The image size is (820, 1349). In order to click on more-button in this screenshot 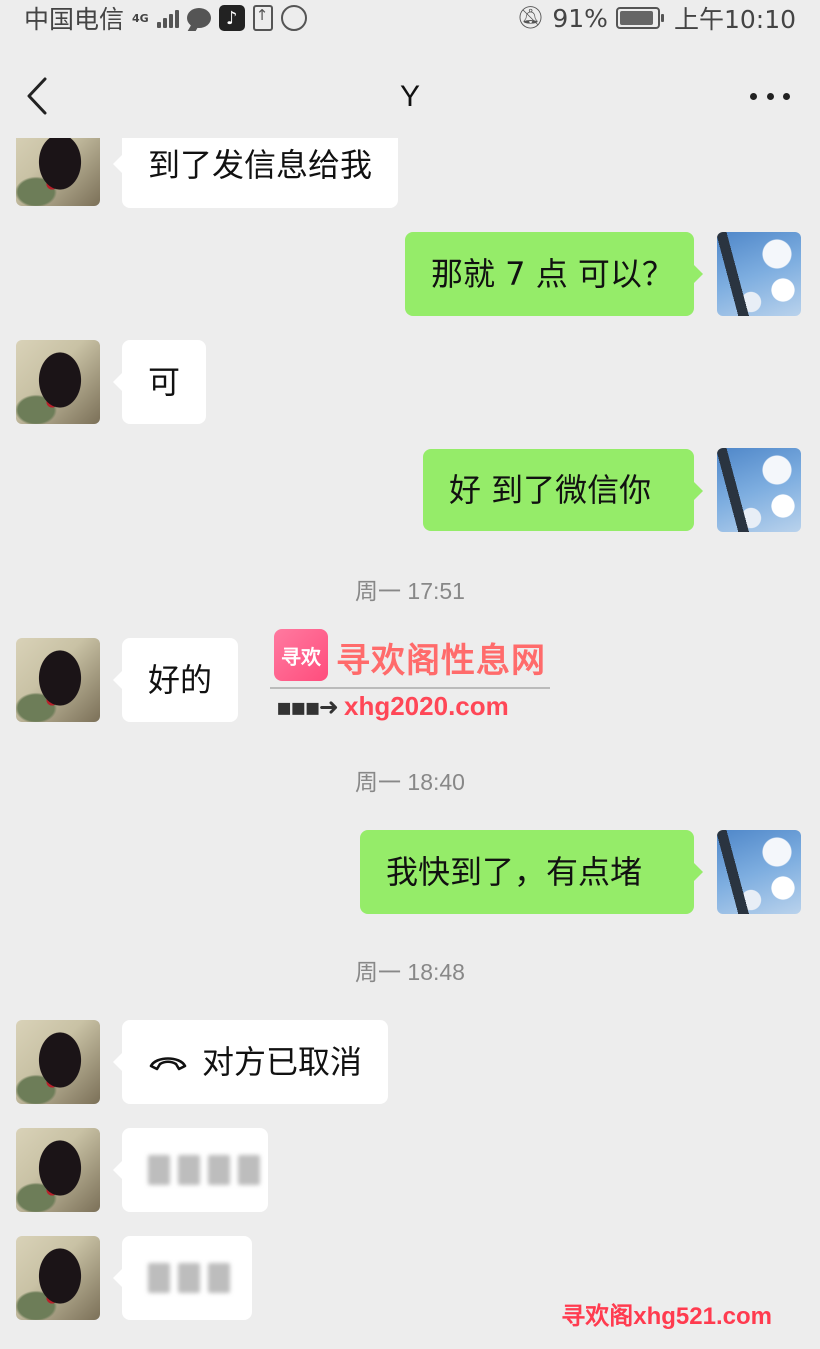, I will do `click(770, 96)`.